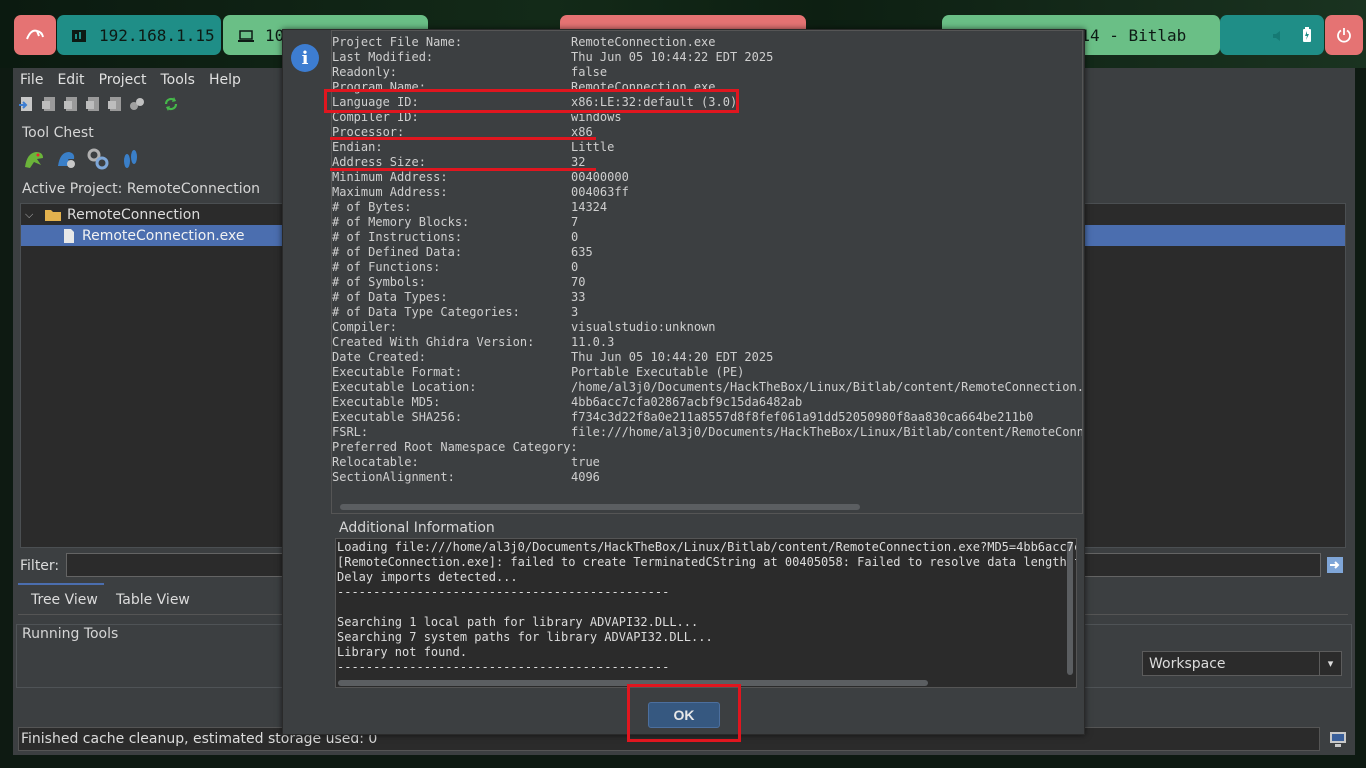  What do you see at coordinates (600, 192) in the screenshot?
I see `property-value: 004063ff` at bounding box center [600, 192].